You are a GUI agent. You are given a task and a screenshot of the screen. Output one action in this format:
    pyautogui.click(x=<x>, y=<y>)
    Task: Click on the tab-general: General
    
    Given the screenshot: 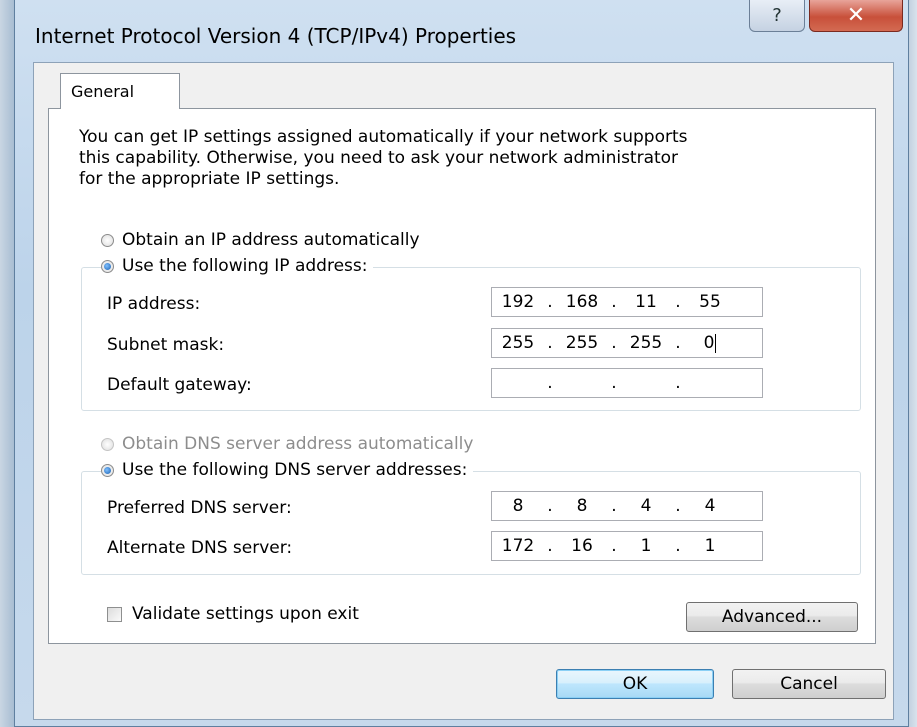 What is the action you would take?
    pyautogui.click(x=120, y=91)
    